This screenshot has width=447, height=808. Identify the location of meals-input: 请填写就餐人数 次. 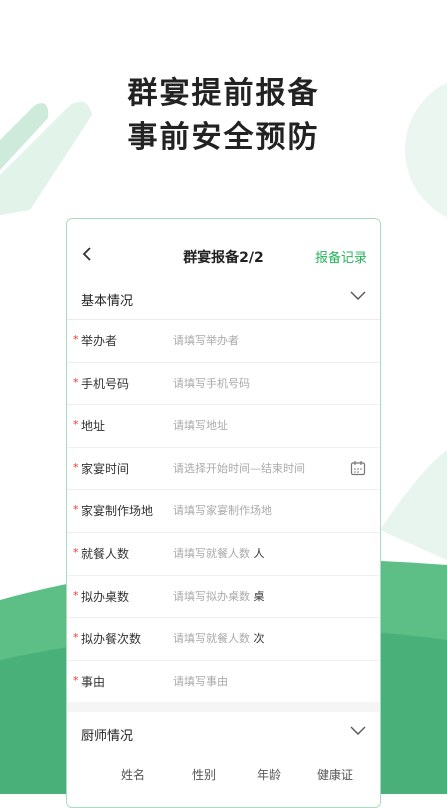
(219, 638).